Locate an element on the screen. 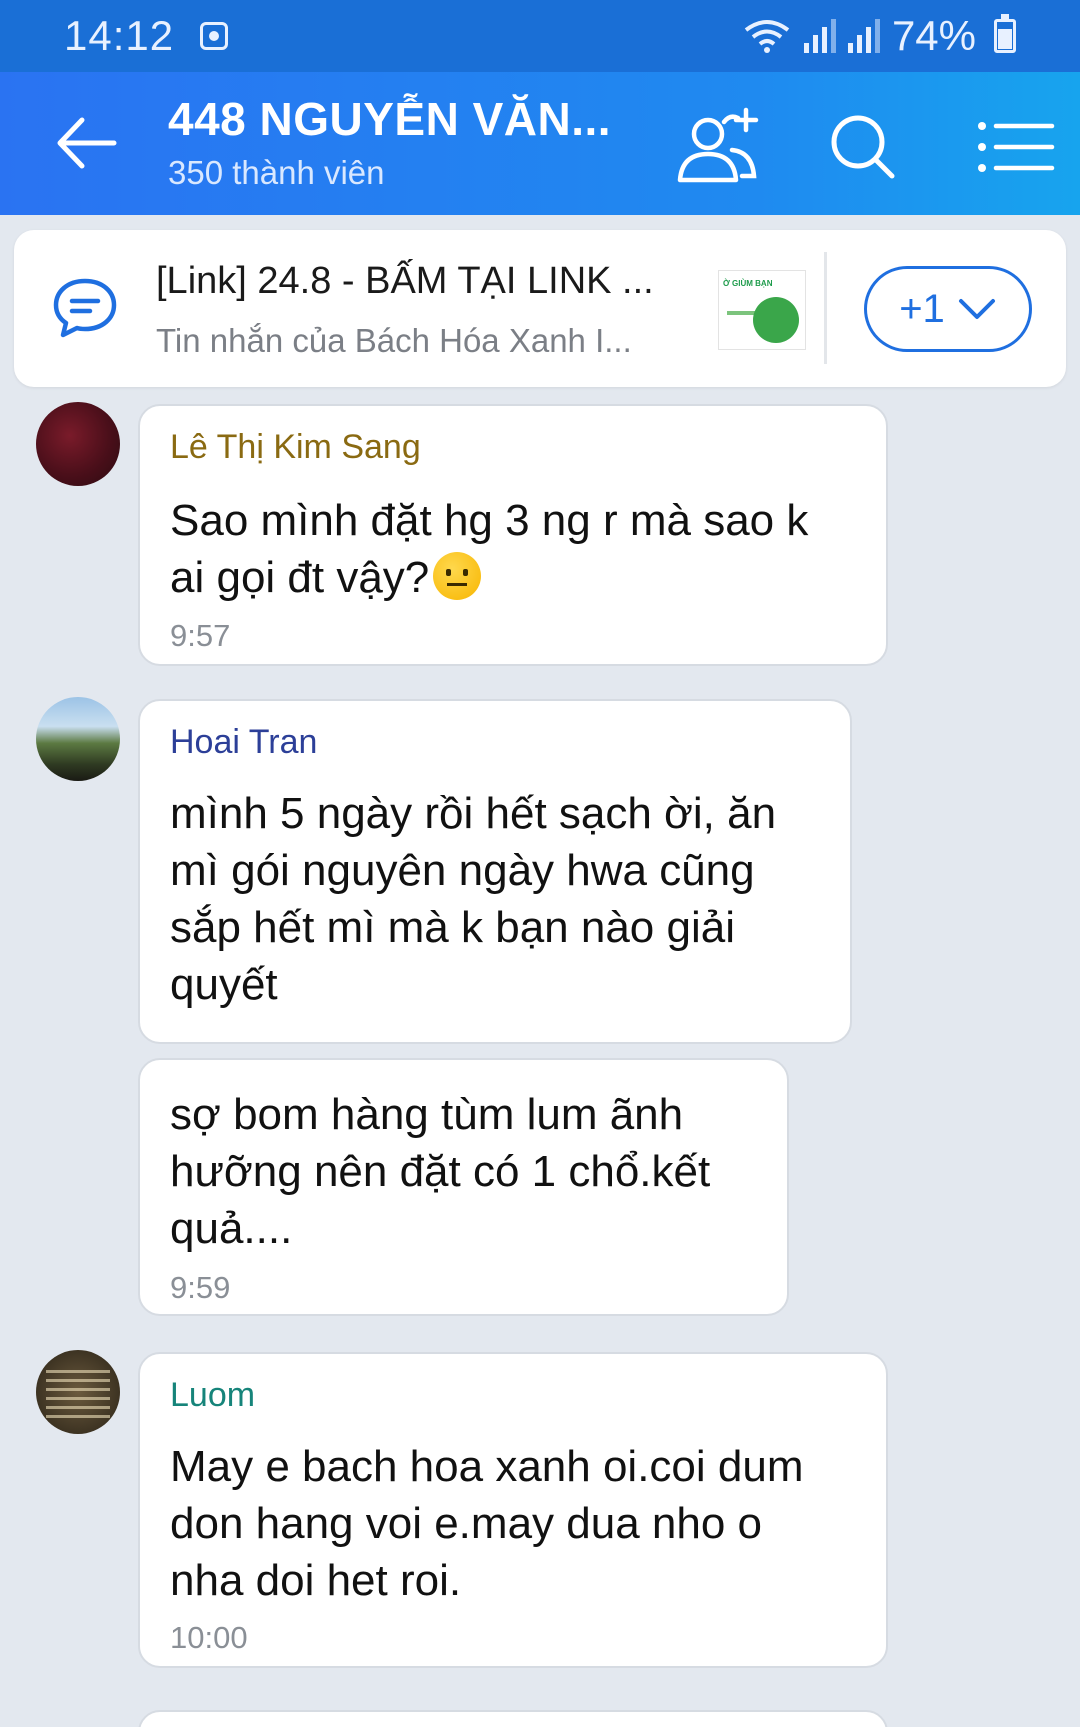  chevron-down-icon is located at coordinates (976, 309).